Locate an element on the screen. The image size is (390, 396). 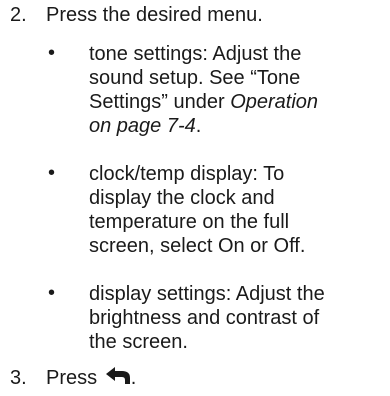
step-number: 3. is located at coordinates (18, 378).